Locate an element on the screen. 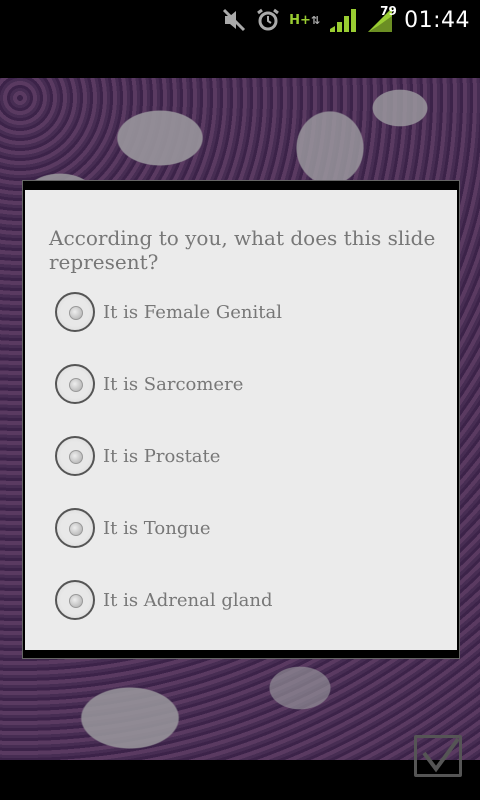 Image resolution: width=480 pixels, height=800 pixels. signal-icon is located at coordinates (343, 20).